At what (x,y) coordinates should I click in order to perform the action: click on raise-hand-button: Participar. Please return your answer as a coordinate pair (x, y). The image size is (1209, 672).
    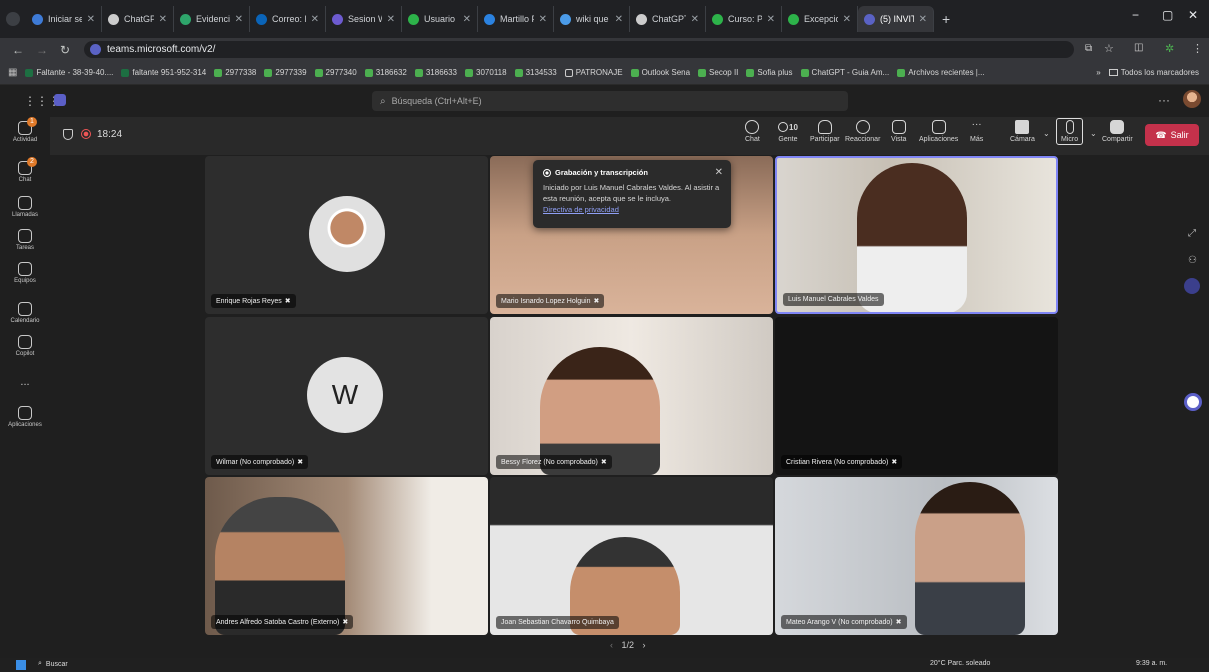
    Looking at the image, I should click on (825, 131).